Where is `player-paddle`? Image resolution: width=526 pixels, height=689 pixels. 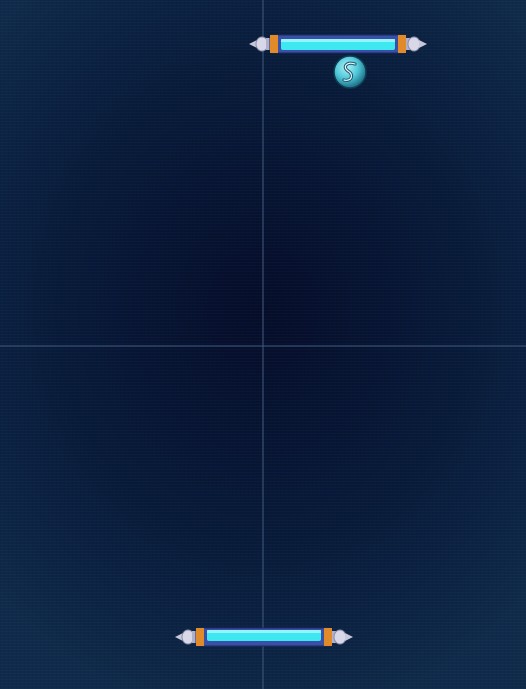
player-paddle is located at coordinates (264, 637).